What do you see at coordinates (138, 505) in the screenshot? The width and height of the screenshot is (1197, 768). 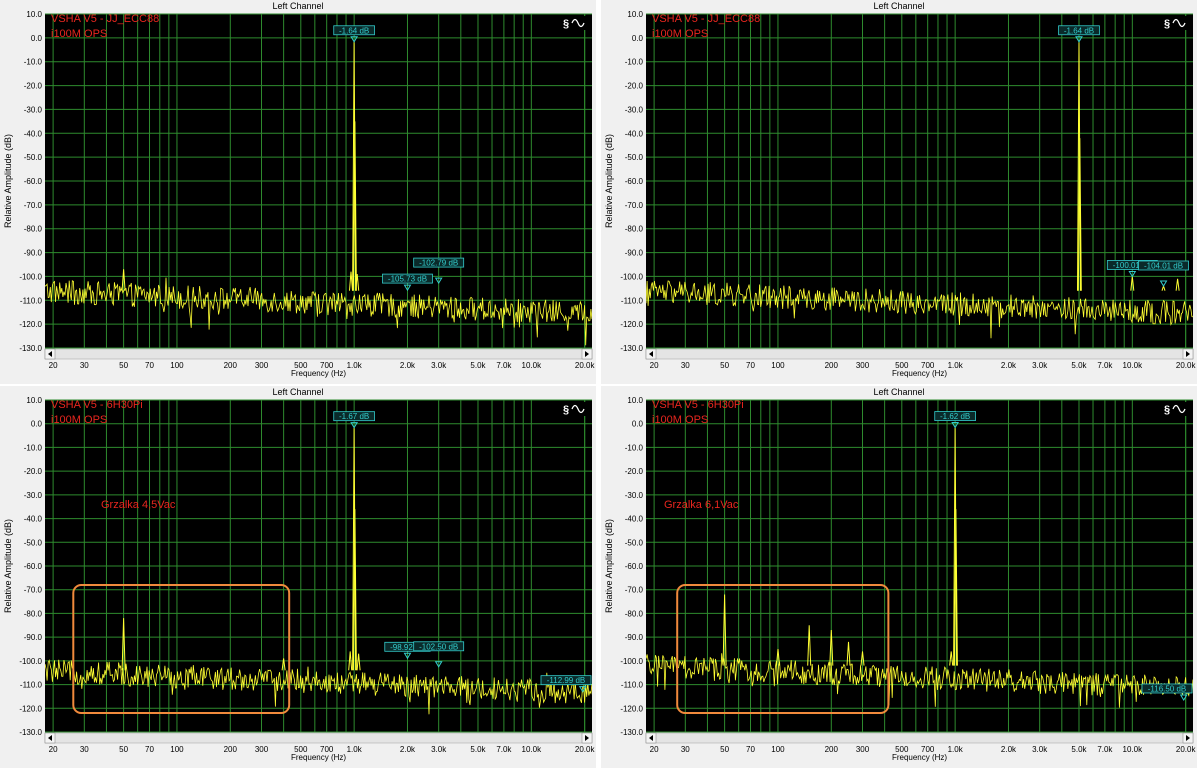 I see `annotation-text: Grzalka 4,5Vac` at bounding box center [138, 505].